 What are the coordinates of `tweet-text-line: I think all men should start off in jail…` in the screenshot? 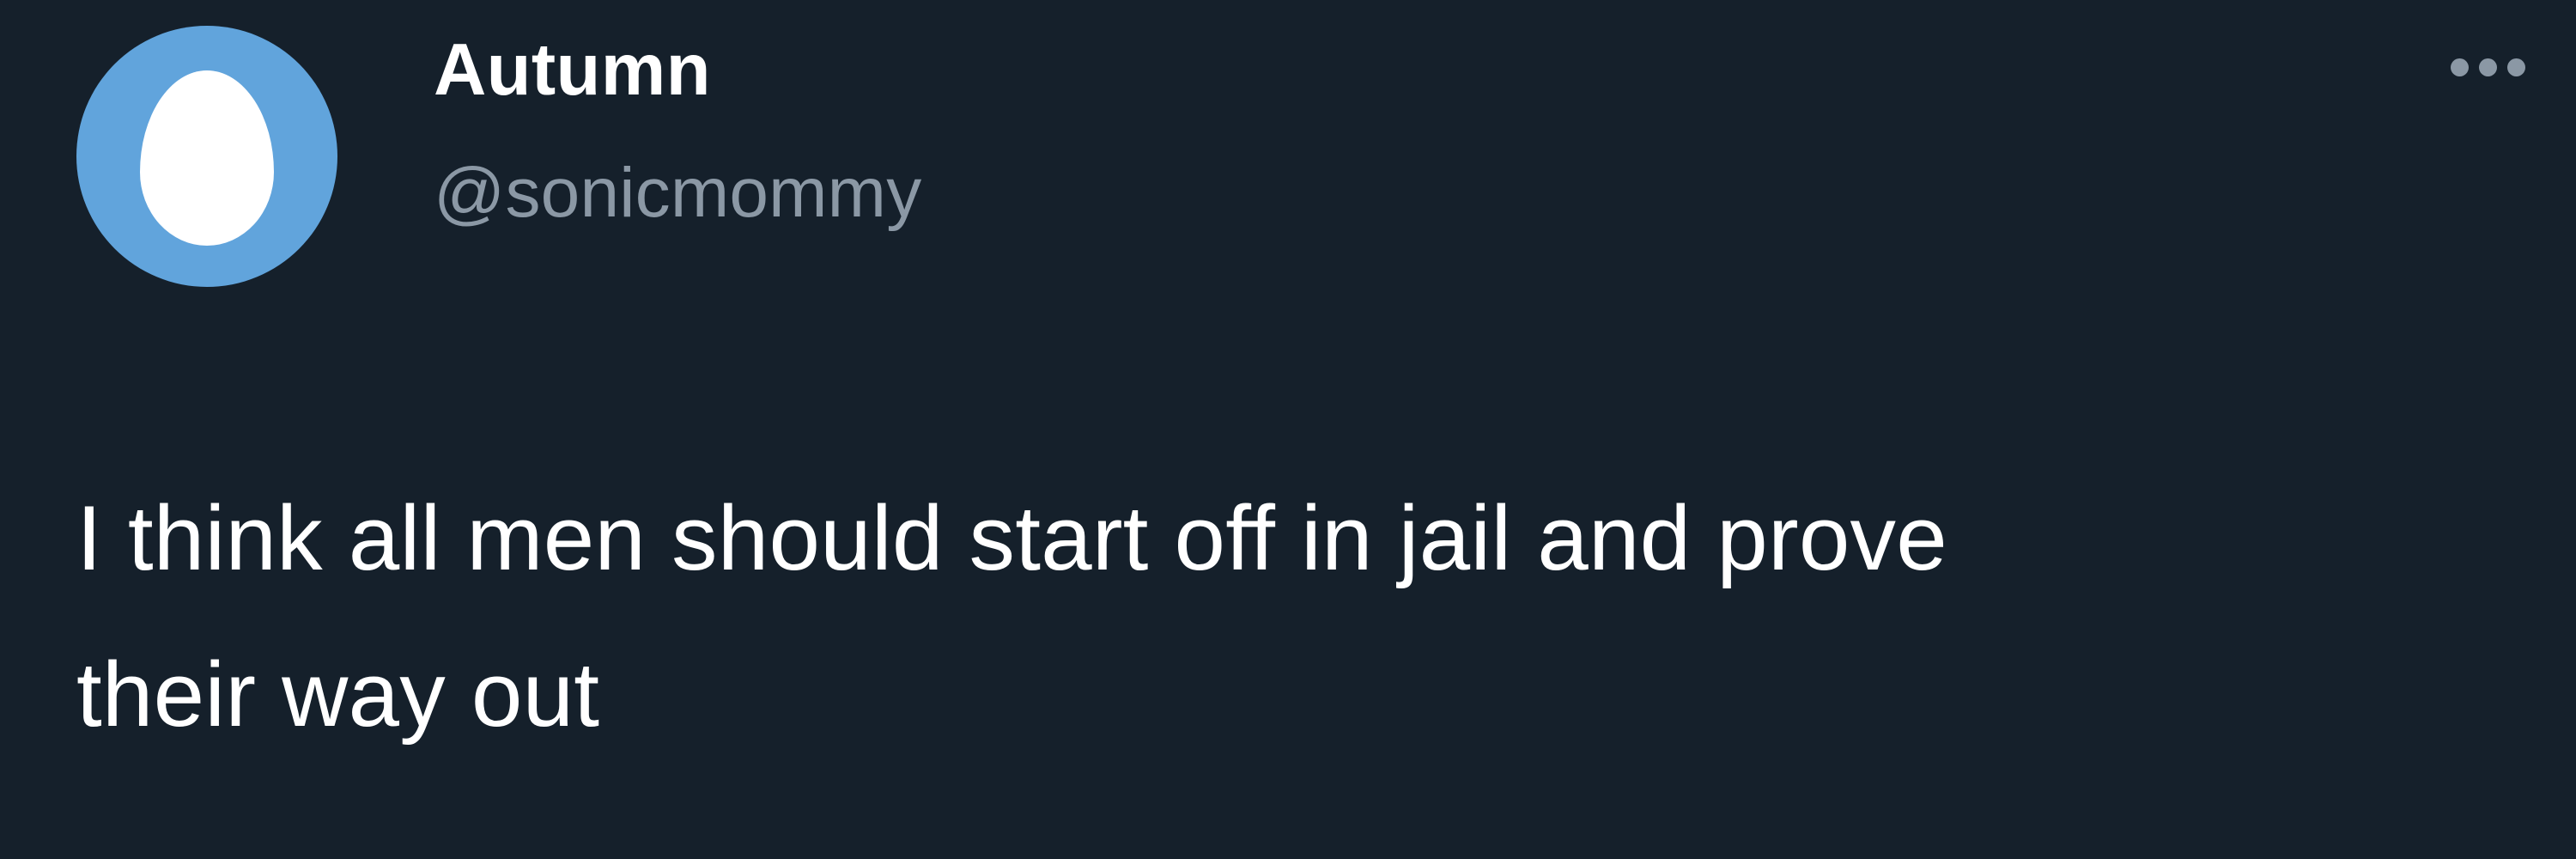 It's located at (1012, 537).